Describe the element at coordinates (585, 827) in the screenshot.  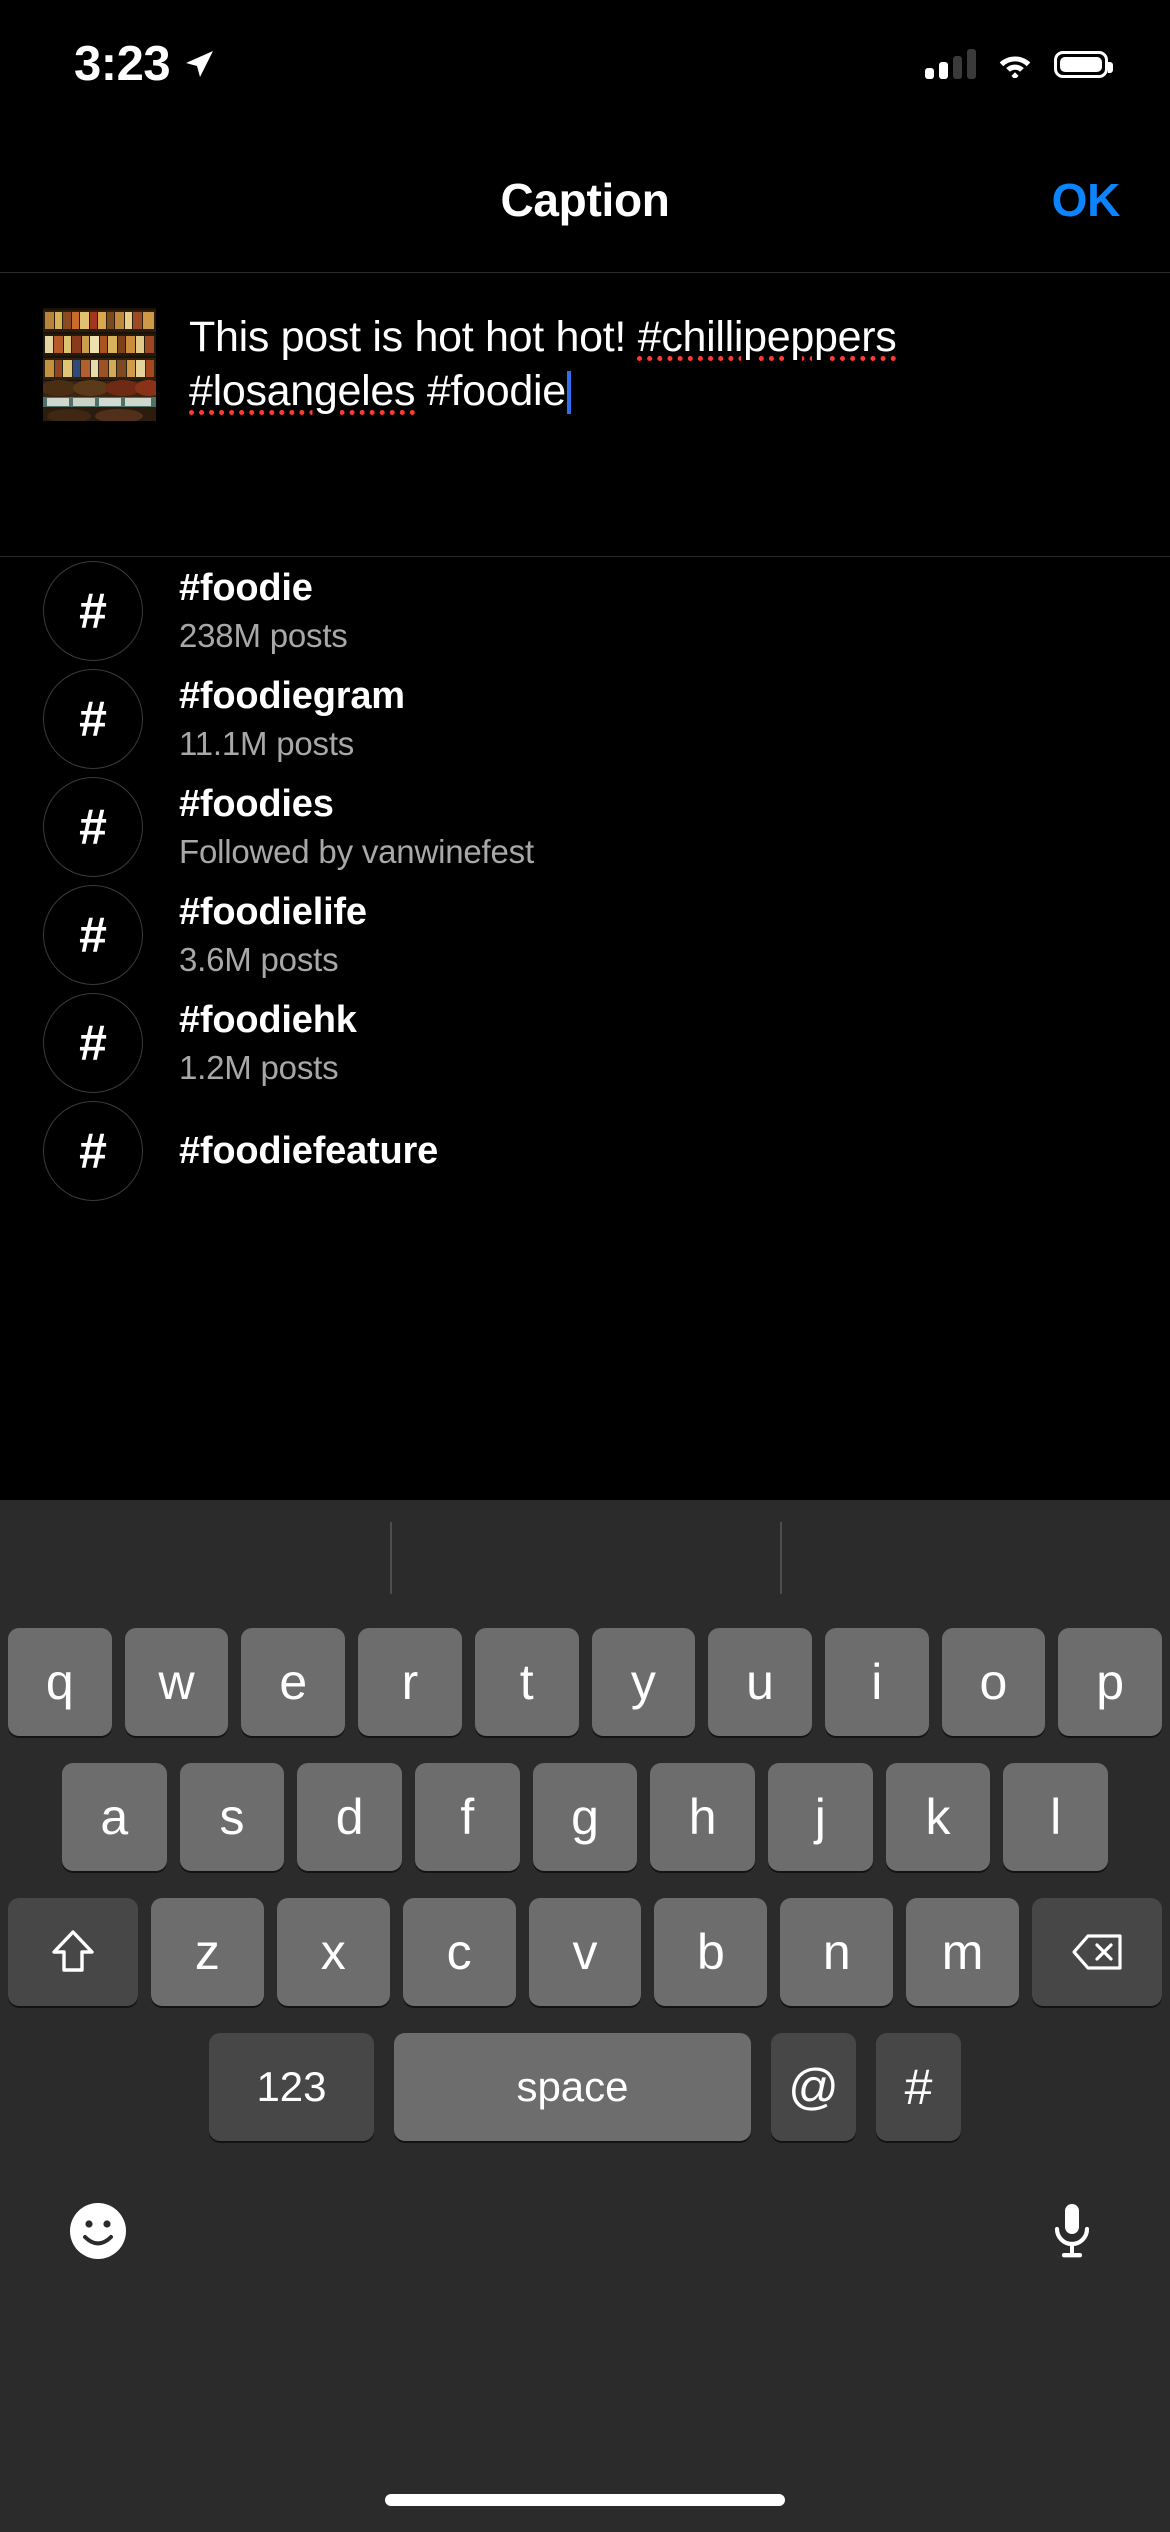
I see `list-item: # #foodies Followed by vanwinefest` at that location.